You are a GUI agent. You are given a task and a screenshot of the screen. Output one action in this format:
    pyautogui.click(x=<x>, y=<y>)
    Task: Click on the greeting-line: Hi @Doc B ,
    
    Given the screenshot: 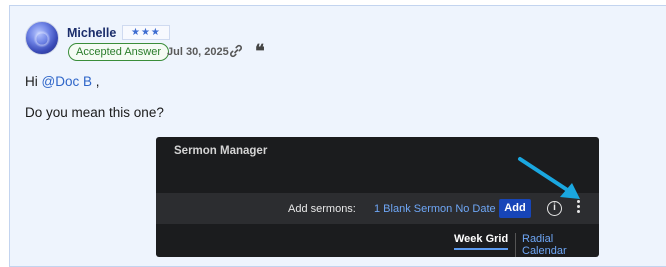 What is the action you would take?
    pyautogui.click(x=62, y=81)
    